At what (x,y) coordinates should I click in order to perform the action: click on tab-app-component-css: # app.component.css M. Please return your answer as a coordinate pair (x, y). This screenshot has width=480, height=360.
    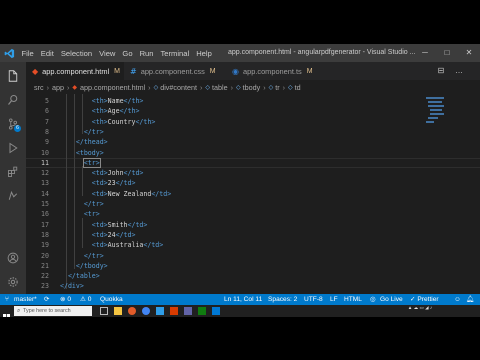
    Looking at the image, I should click on (175, 71).